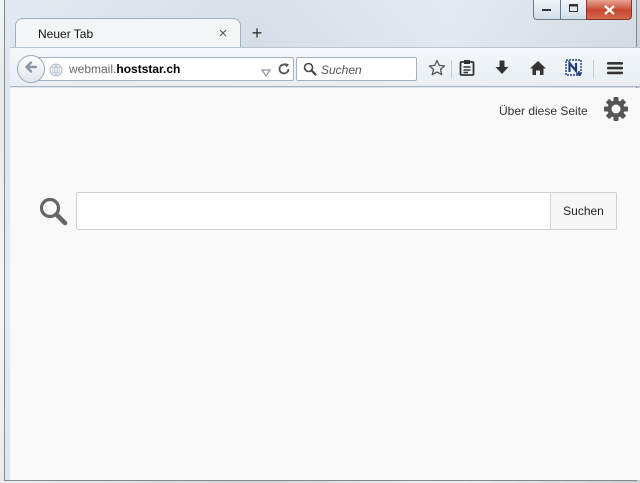  What do you see at coordinates (284, 71) in the screenshot?
I see `reload-icon` at bounding box center [284, 71].